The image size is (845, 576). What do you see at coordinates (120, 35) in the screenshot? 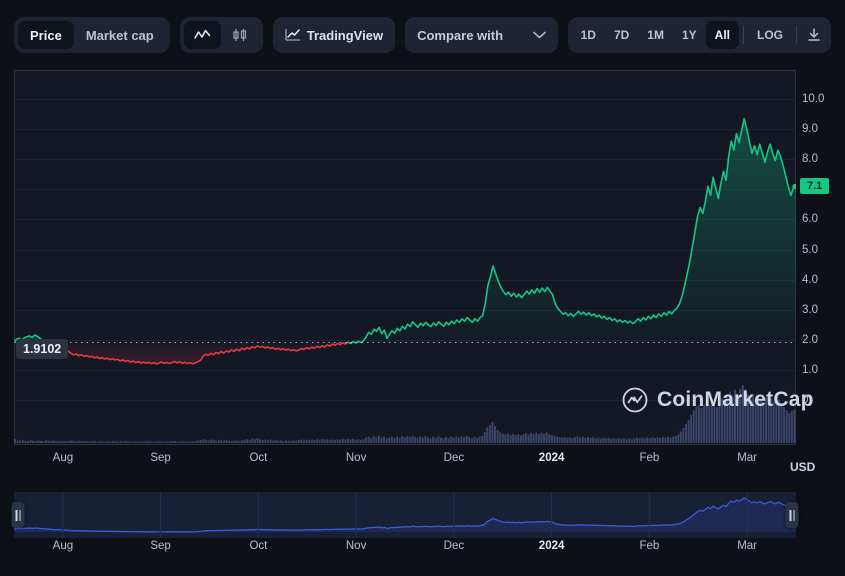
I see `tab-market-cap: Market cap` at bounding box center [120, 35].